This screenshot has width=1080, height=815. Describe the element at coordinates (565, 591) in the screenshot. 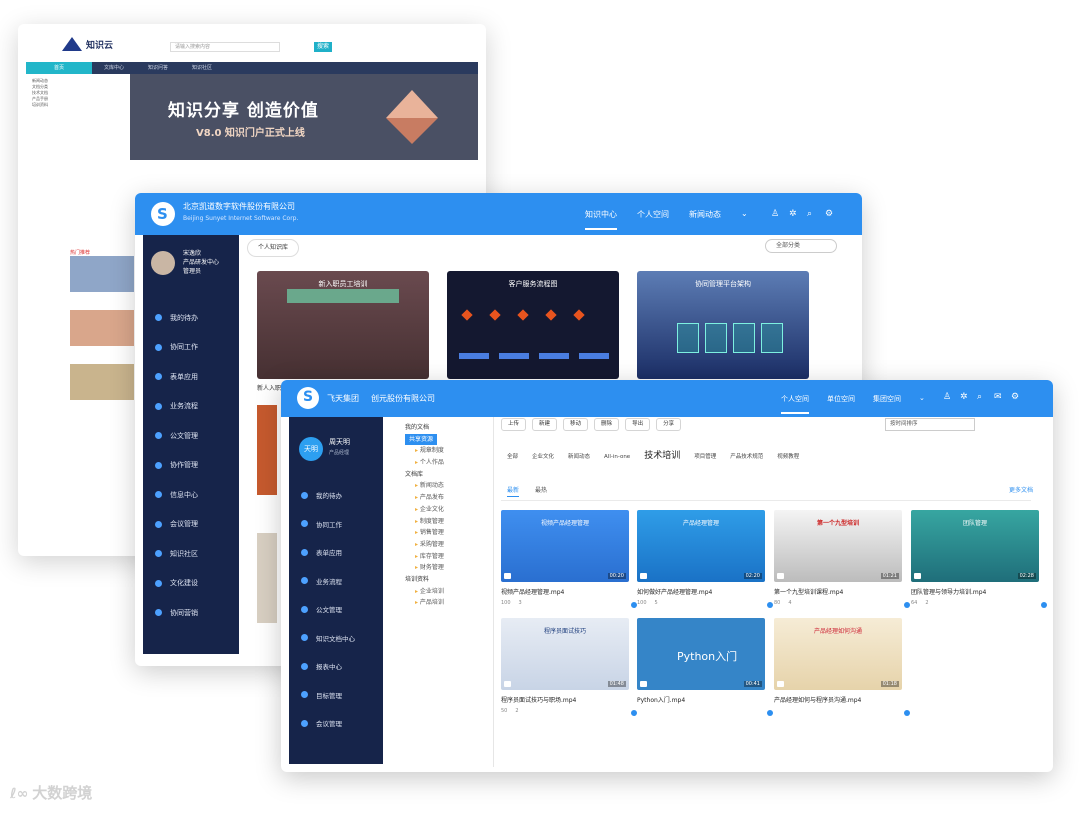

I see `video-filename: 视频产品经理管理.mp4` at that location.